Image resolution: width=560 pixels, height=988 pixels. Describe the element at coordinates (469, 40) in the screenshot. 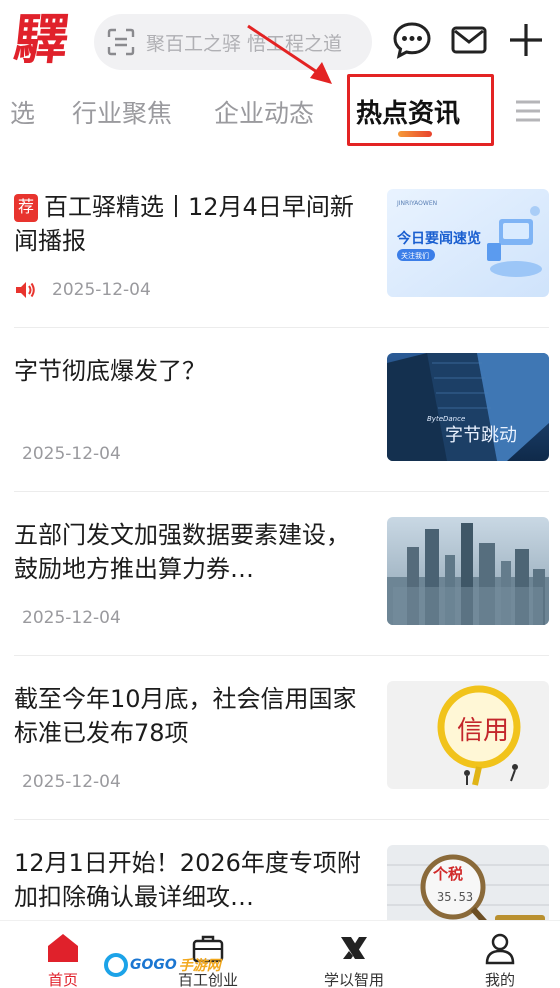

I see `mail-icon` at that location.